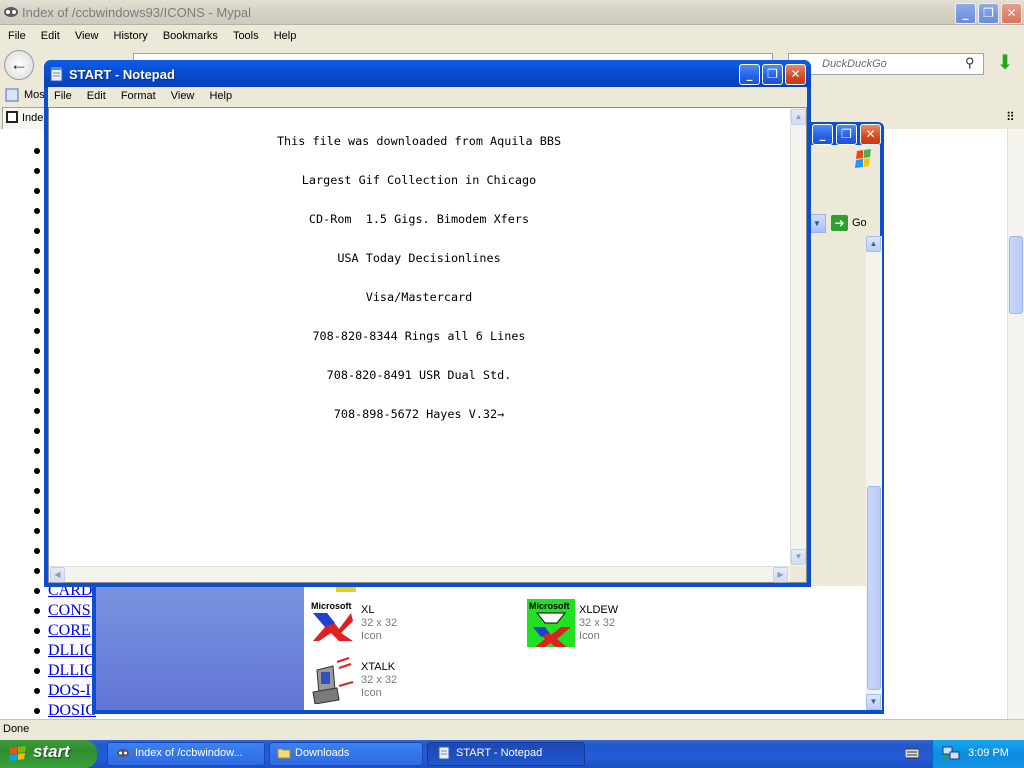 This screenshot has height=768, width=1024. Describe the element at coordinates (69, 631) in the screenshot. I see `dir-link: CORE` at that location.